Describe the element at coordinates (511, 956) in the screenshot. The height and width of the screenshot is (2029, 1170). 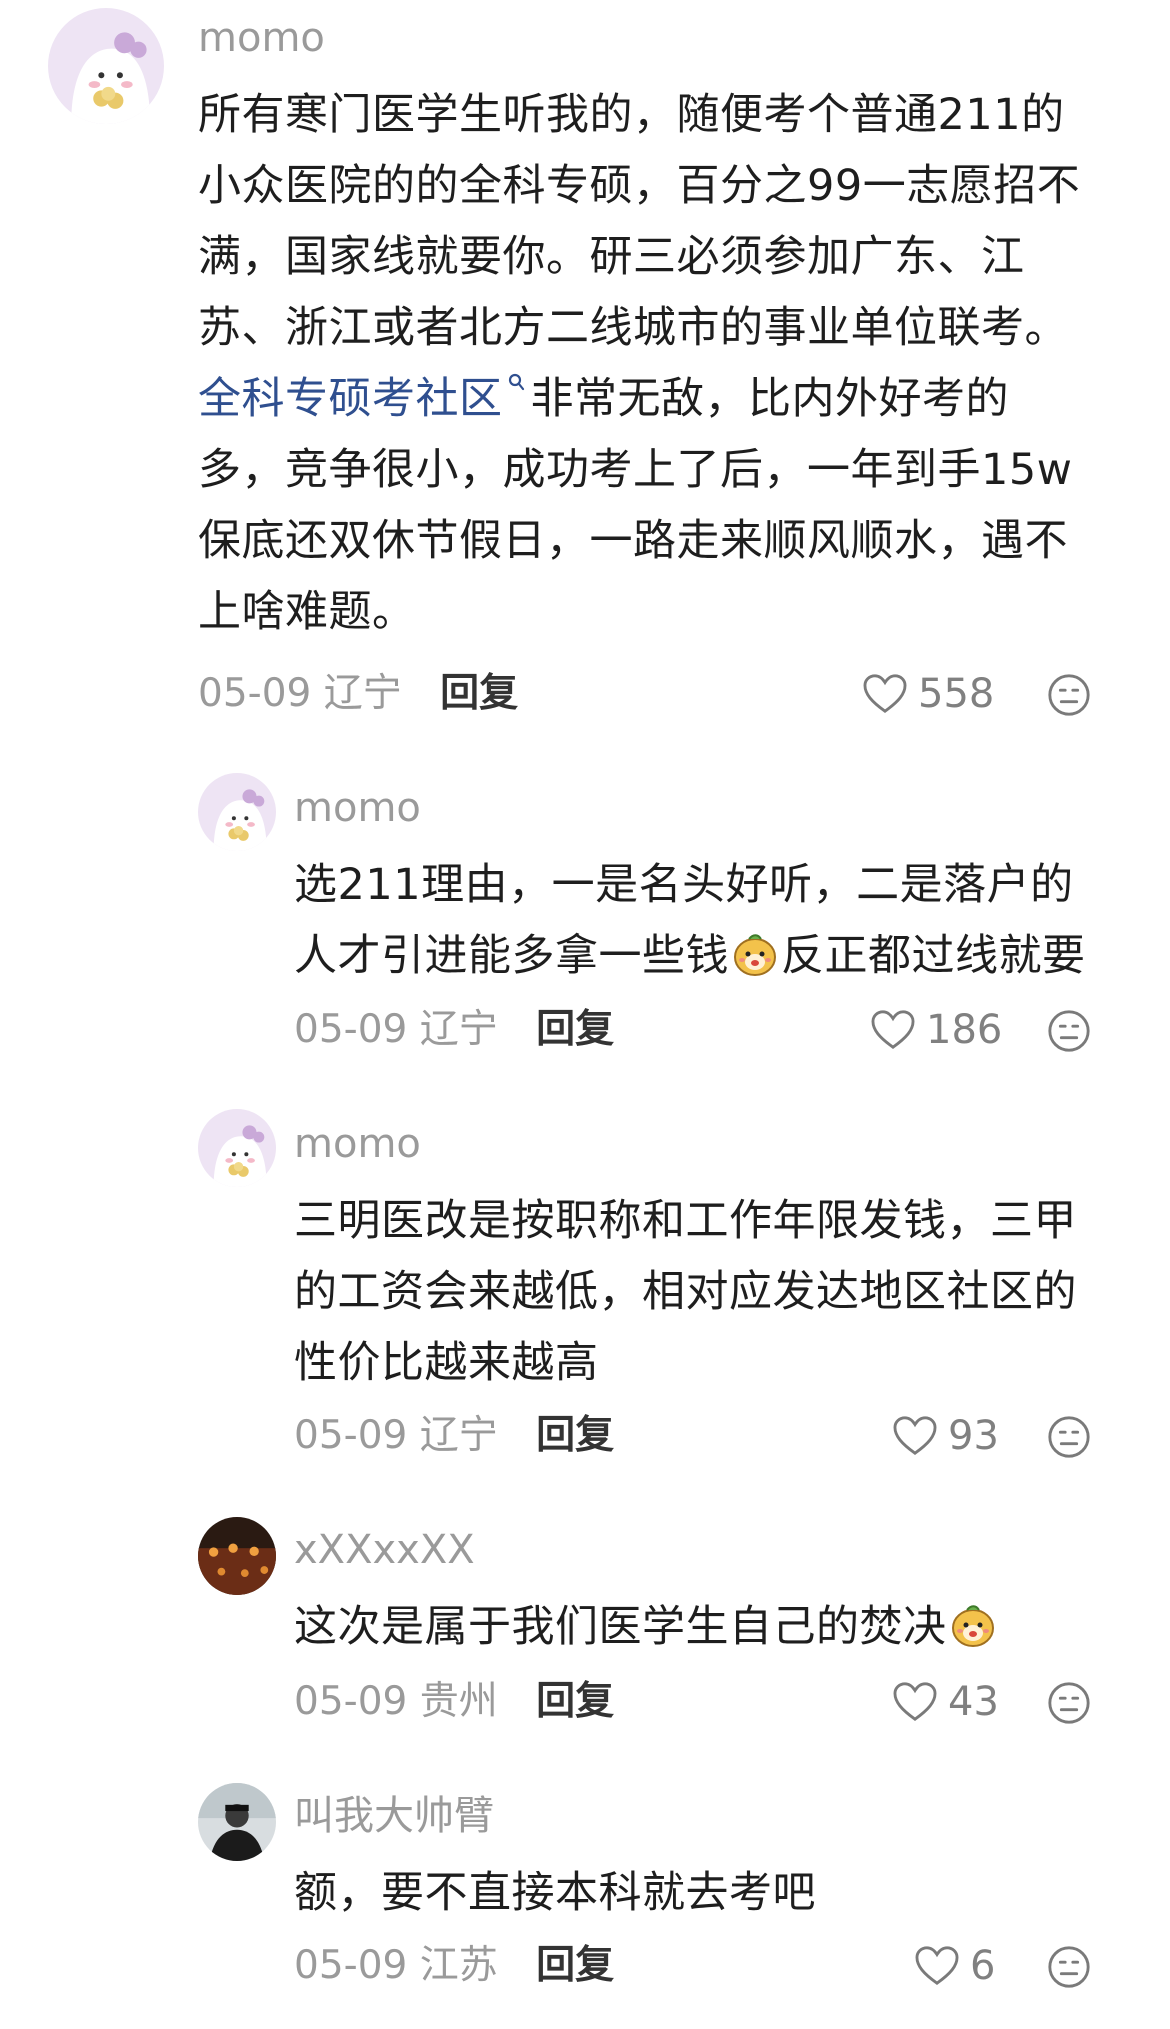
I see `comment-line-part: 人才引进能多拿一些钱` at that location.